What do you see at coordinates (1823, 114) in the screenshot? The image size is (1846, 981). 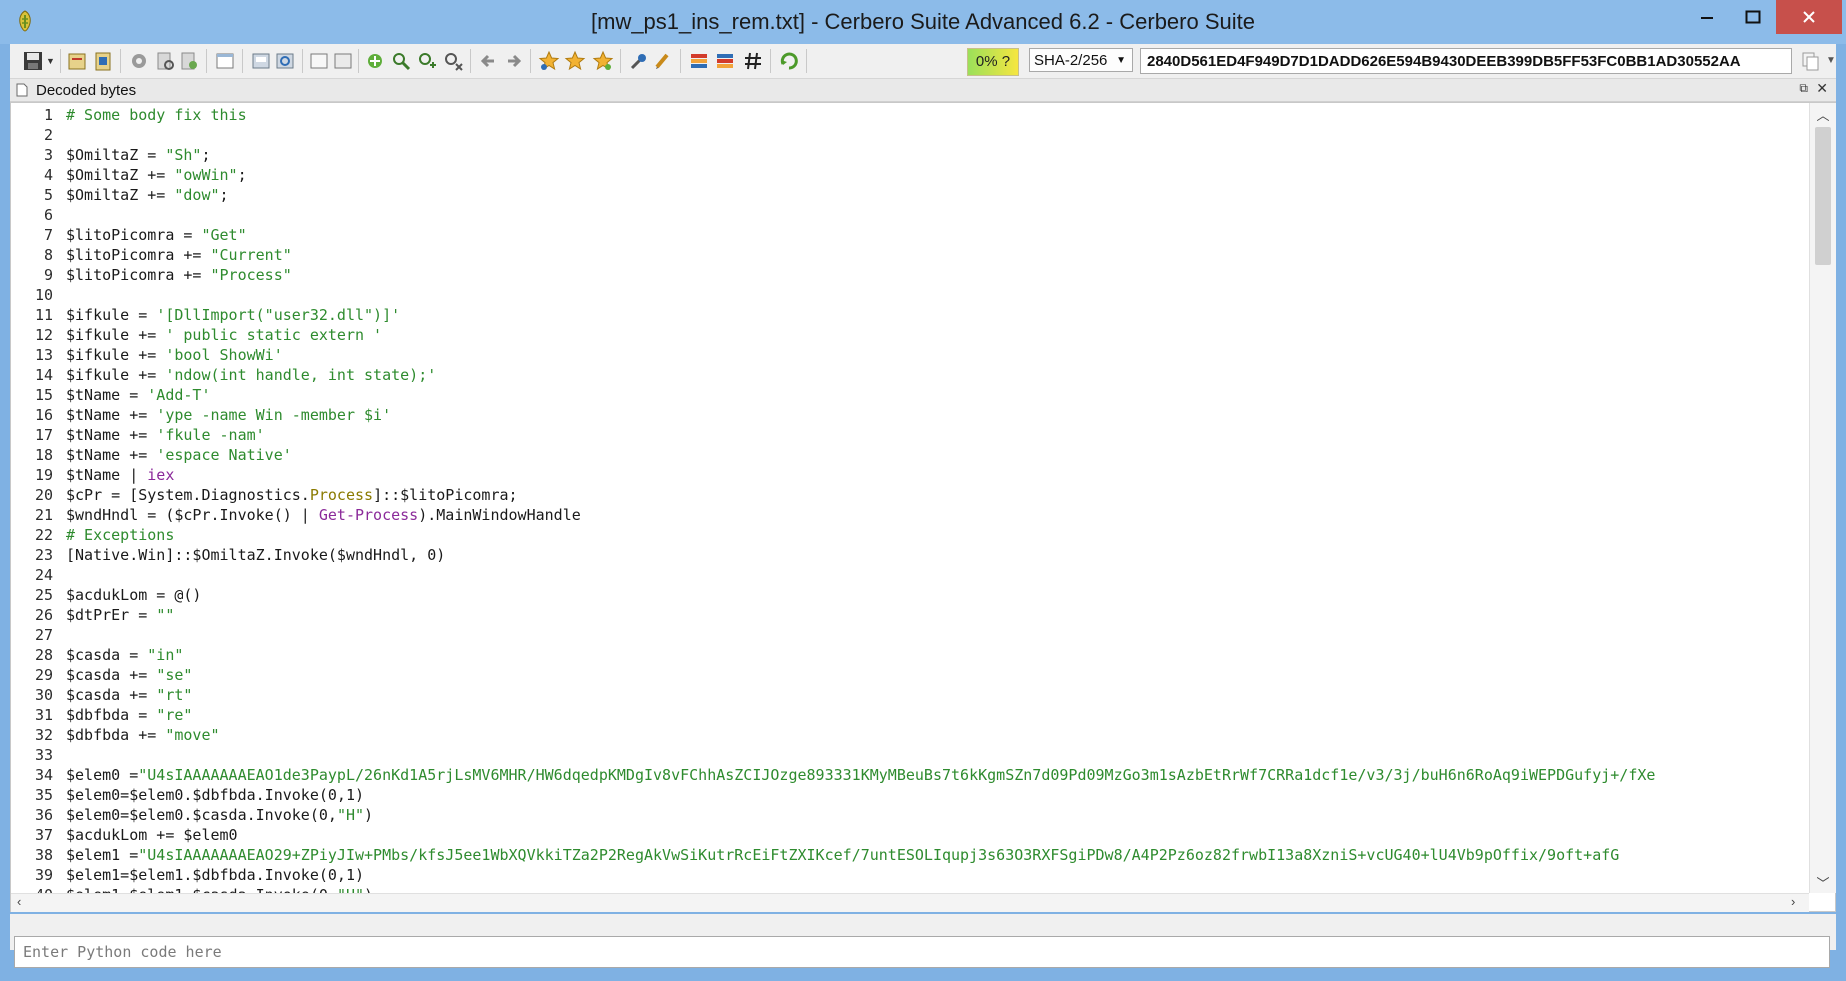 I see `scroll-up-icon: ︿` at bounding box center [1823, 114].